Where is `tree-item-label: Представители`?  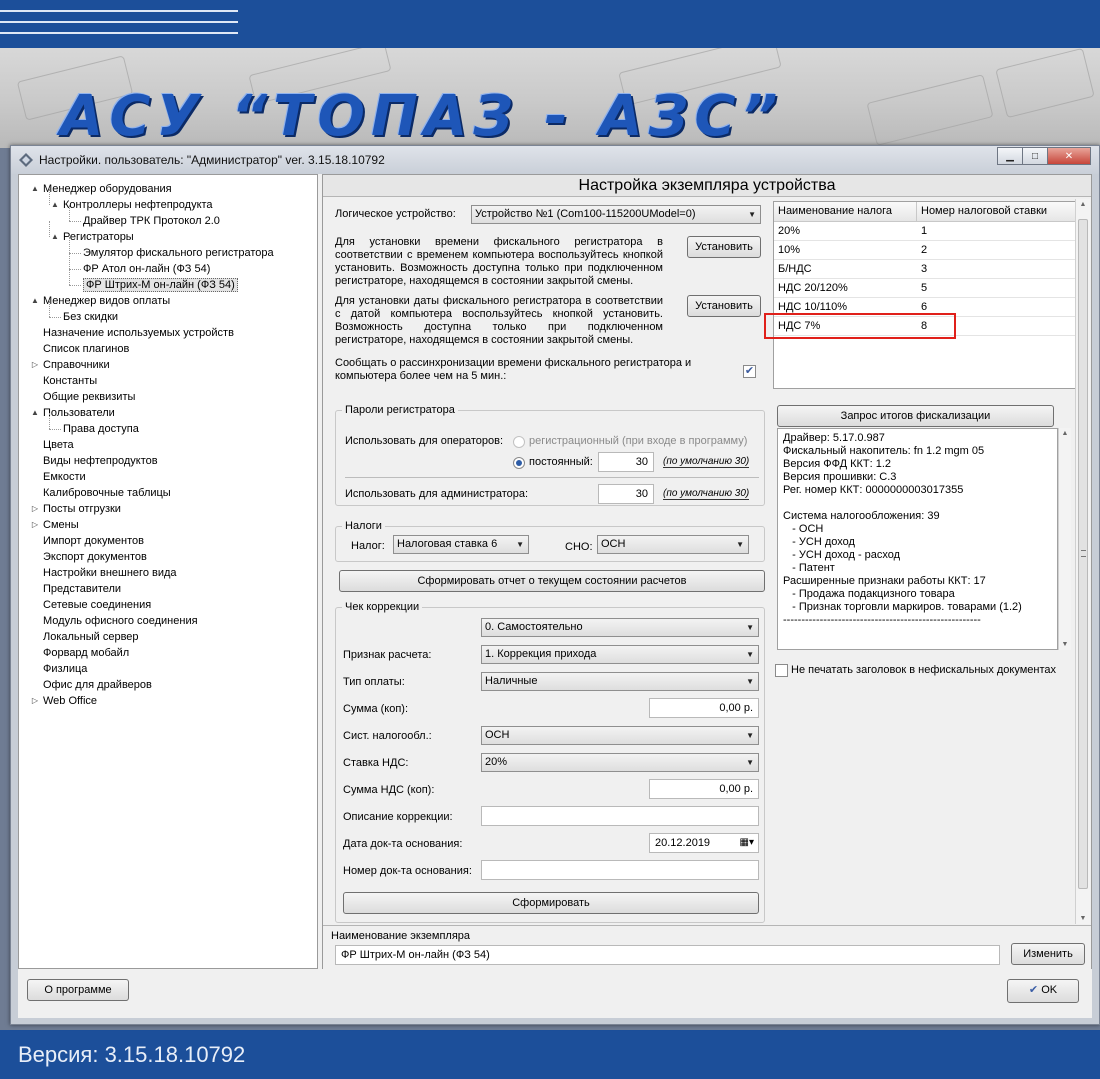 tree-item-label: Представители is located at coordinates (82, 589).